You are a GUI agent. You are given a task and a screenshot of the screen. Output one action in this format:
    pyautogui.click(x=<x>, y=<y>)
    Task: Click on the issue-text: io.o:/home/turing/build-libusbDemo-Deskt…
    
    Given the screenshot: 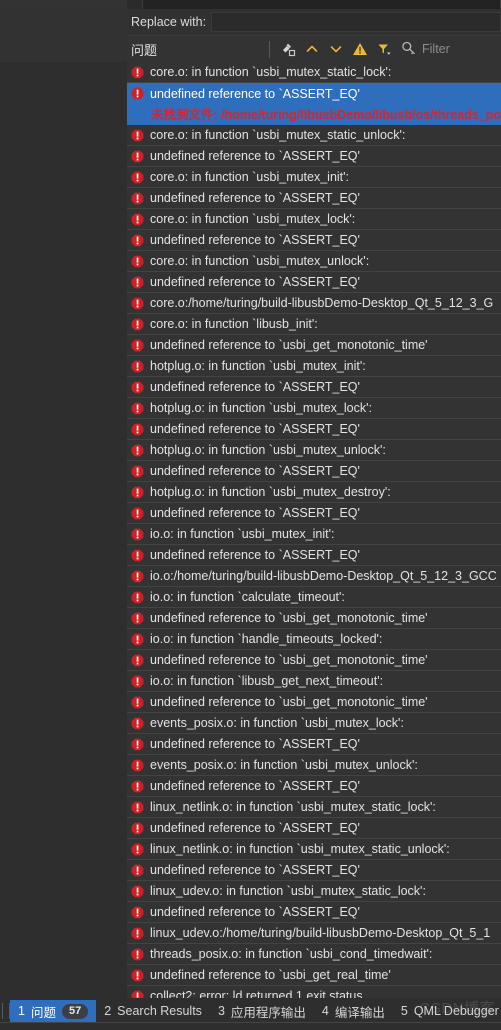 What is the action you would take?
    pyautogui.click(x=323, y=576)
    